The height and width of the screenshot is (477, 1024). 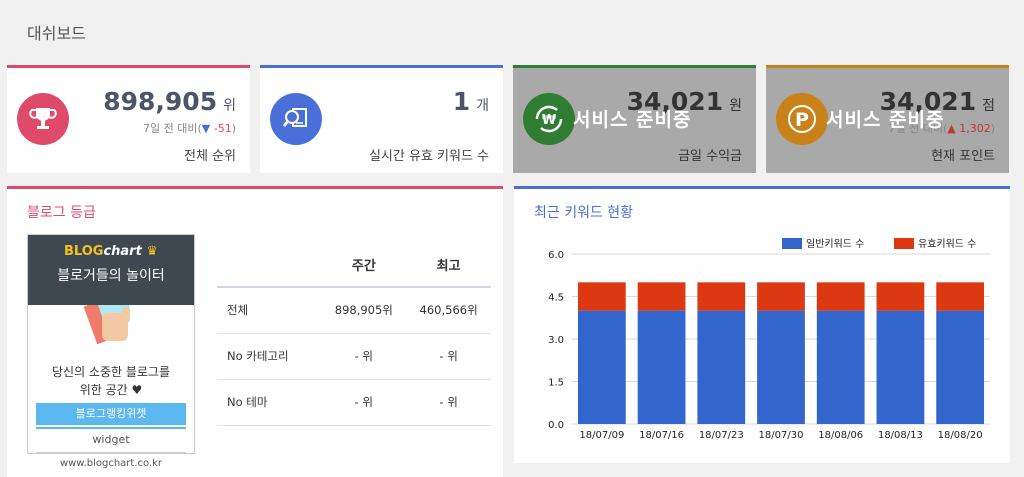 I want to click on rank-change-suffix: ), so click(x=233, y=128).